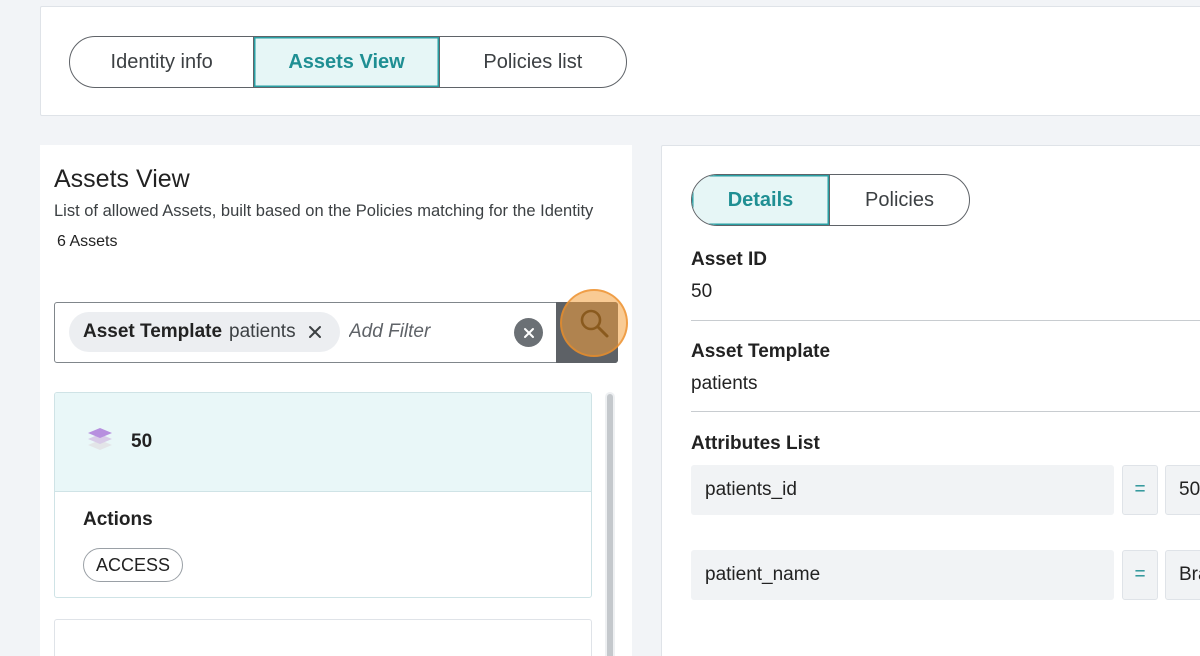  I want to click on attribute-value: 50, so click(1182, 490).